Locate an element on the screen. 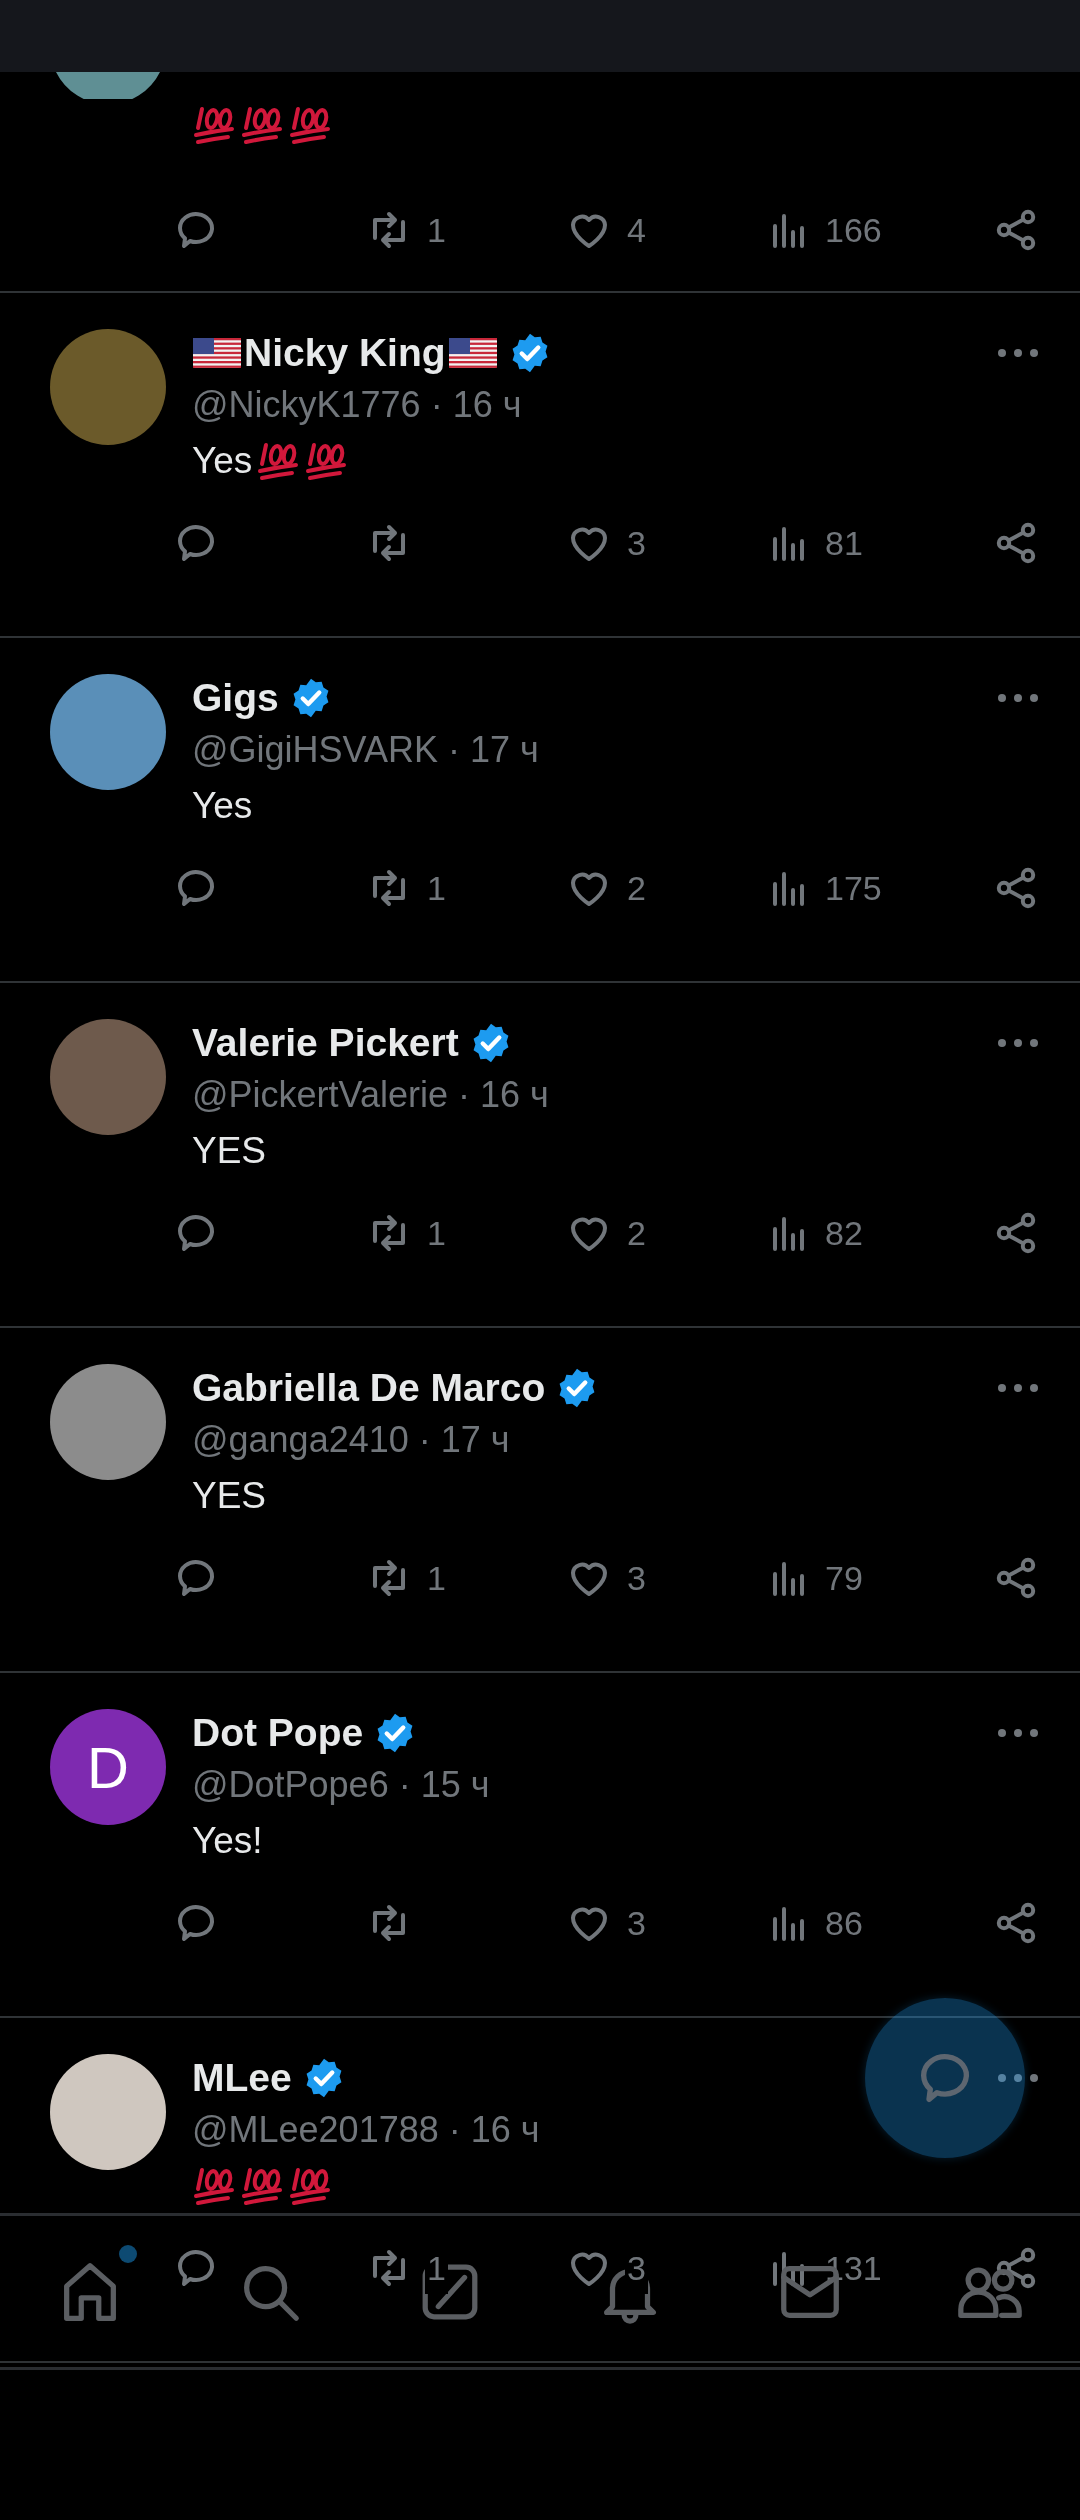 The image size is (1080, 2520). view-count: 81 is located at coordinates (844, 543).